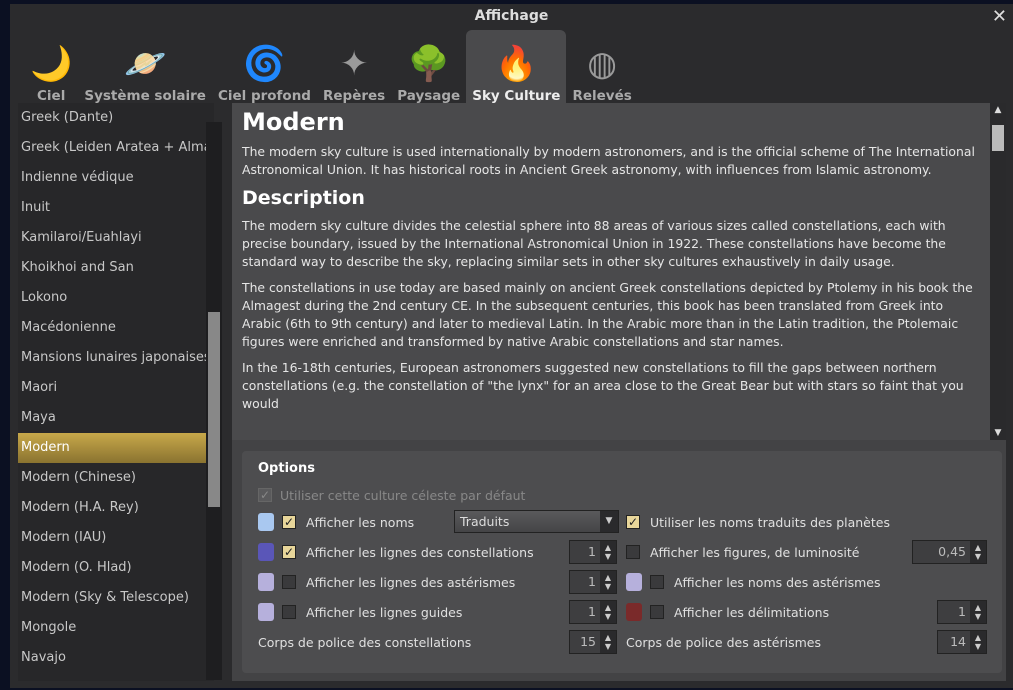 The width and height of the screenshot is (1013, 690). I want to click on tab-label: Sky Culture, so click(516, 96).